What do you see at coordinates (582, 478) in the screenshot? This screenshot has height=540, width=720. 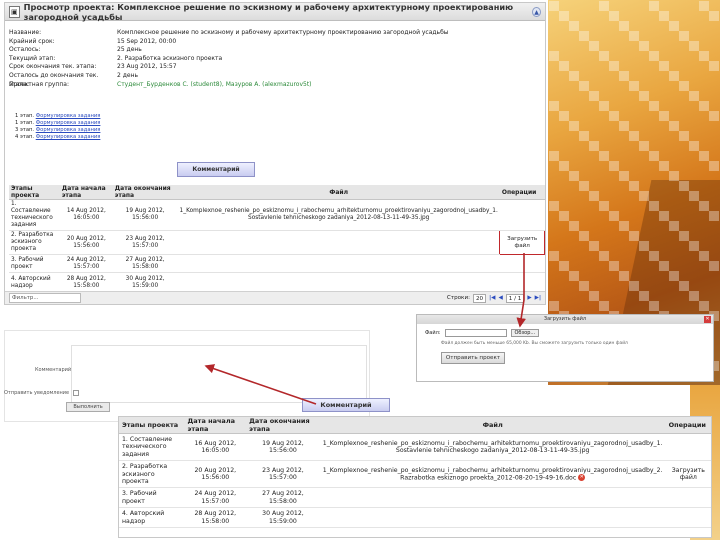 I see `delete-icon: ✕` at bounding box center [582, 478].